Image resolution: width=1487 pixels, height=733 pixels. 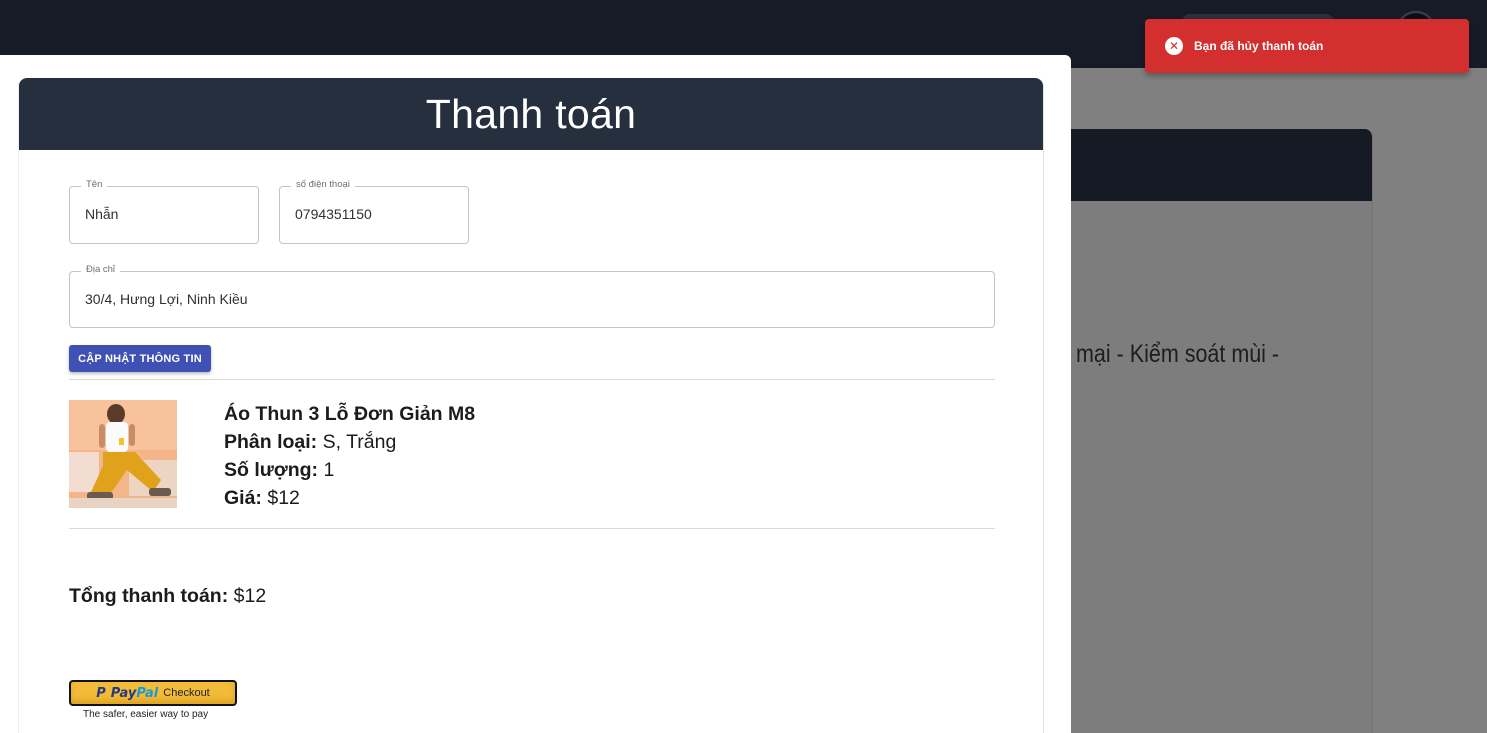 I want to click on paypal-tagline: The safer, easier way to pay, so click(x=146, y=714).